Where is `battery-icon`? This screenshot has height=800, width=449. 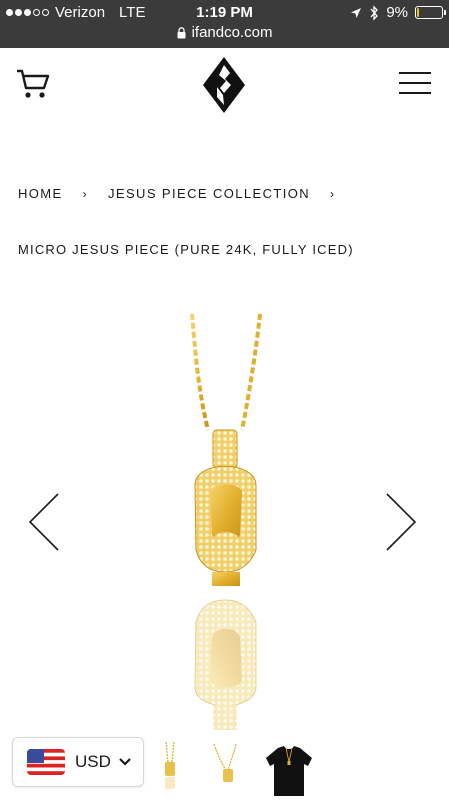 battery-icon is located at coordinates (430, 12).